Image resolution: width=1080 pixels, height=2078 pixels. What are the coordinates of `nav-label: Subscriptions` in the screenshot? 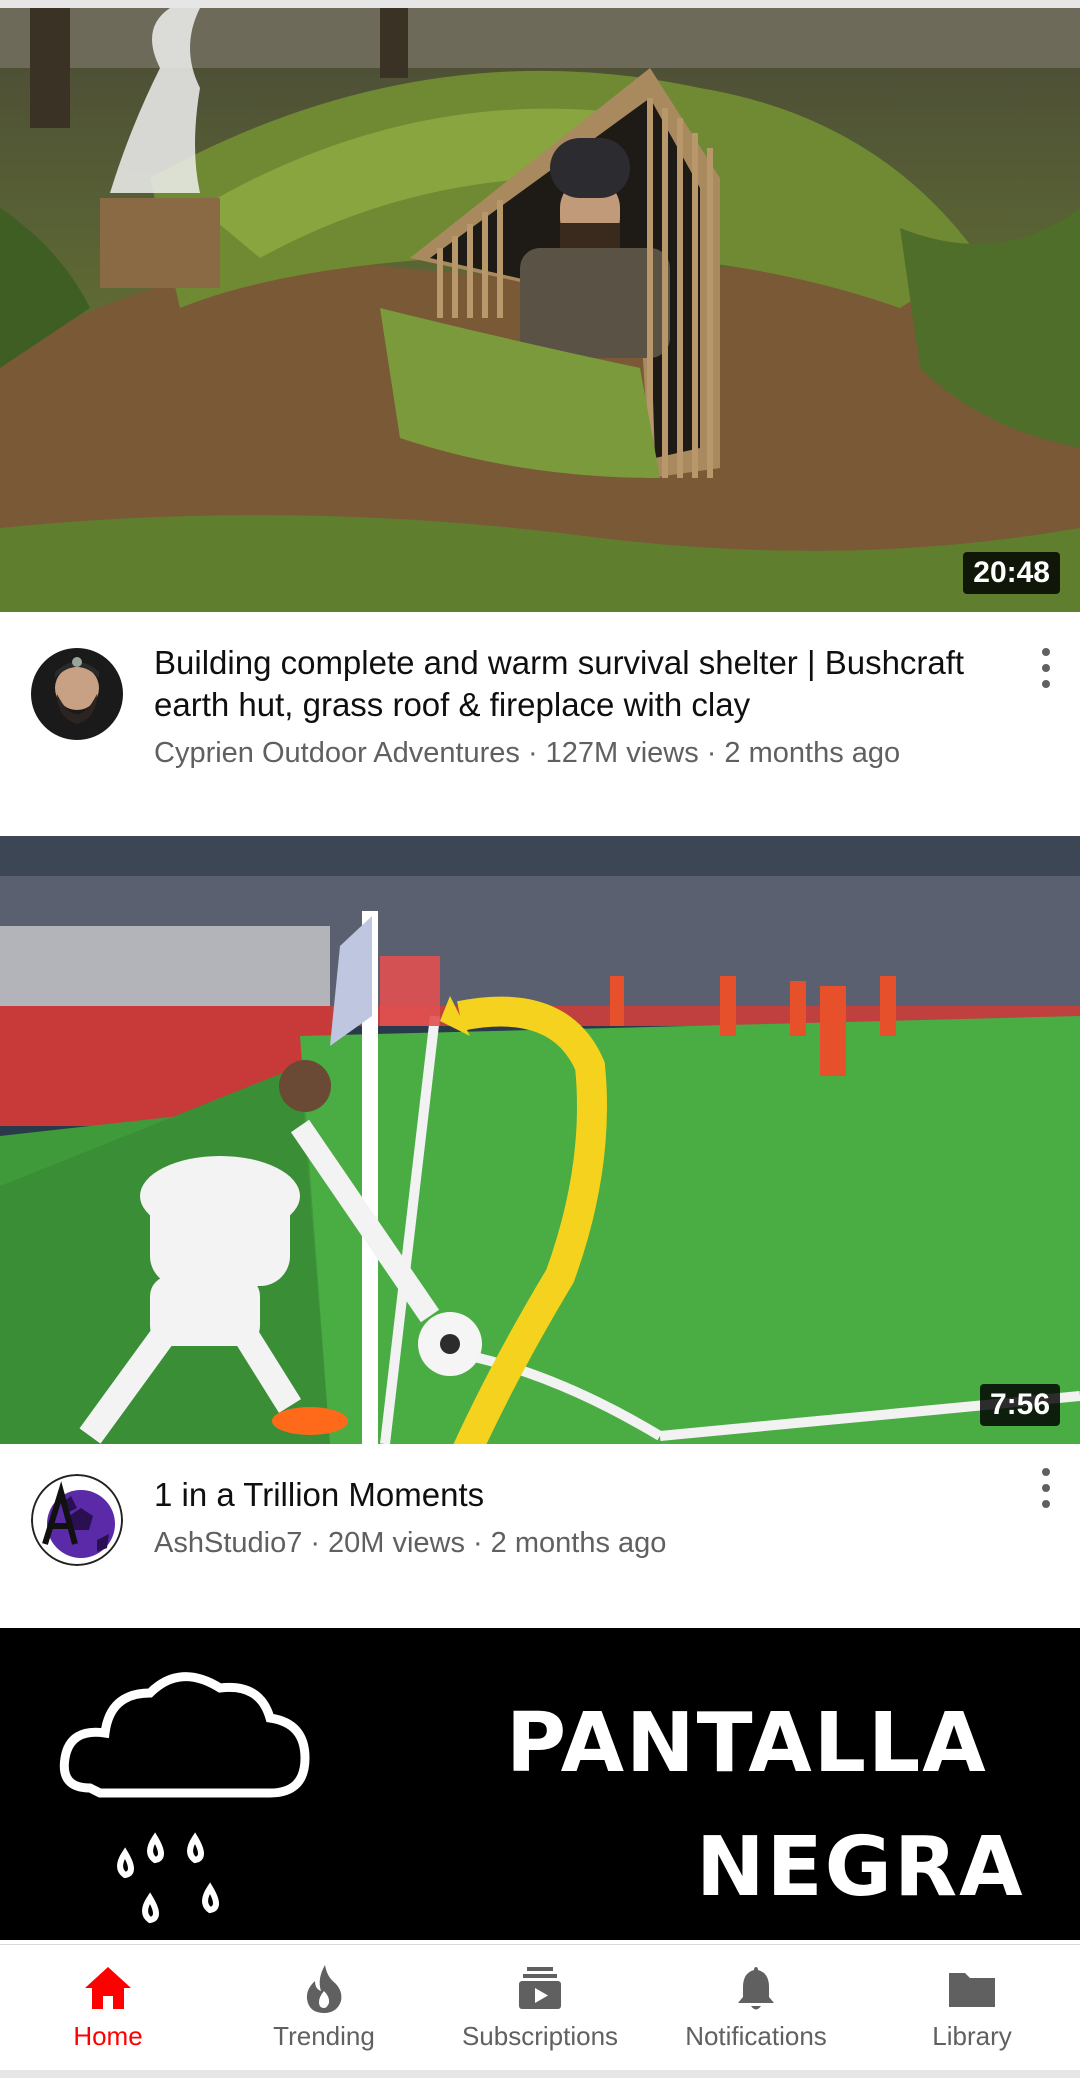 It's located at (540, 2036).